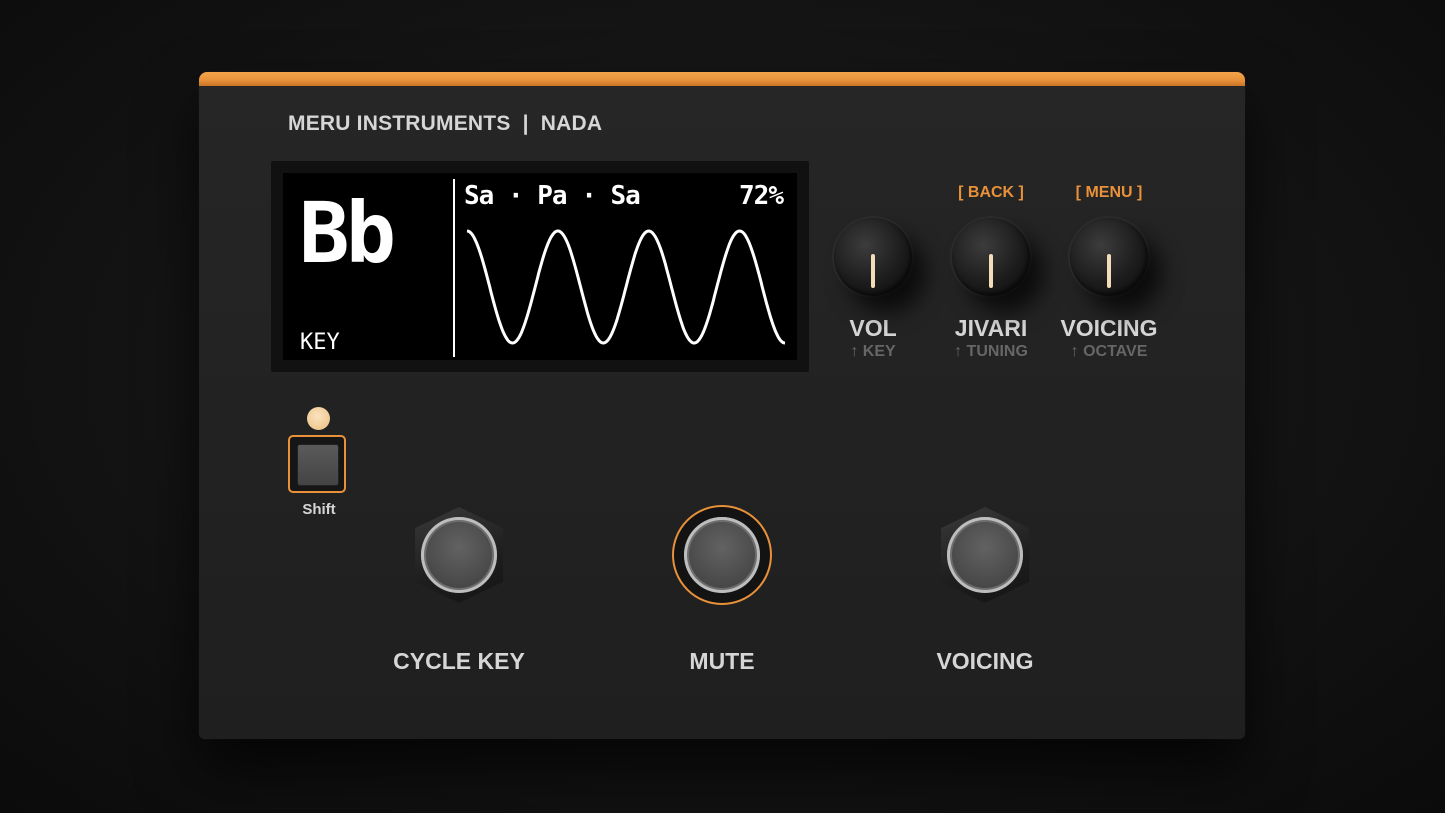 The image size is (1445, 813). What do you see at coordinates (320, 342) in the screenshot?
I see `key-label: KEY` at bounding box center [320, 342].